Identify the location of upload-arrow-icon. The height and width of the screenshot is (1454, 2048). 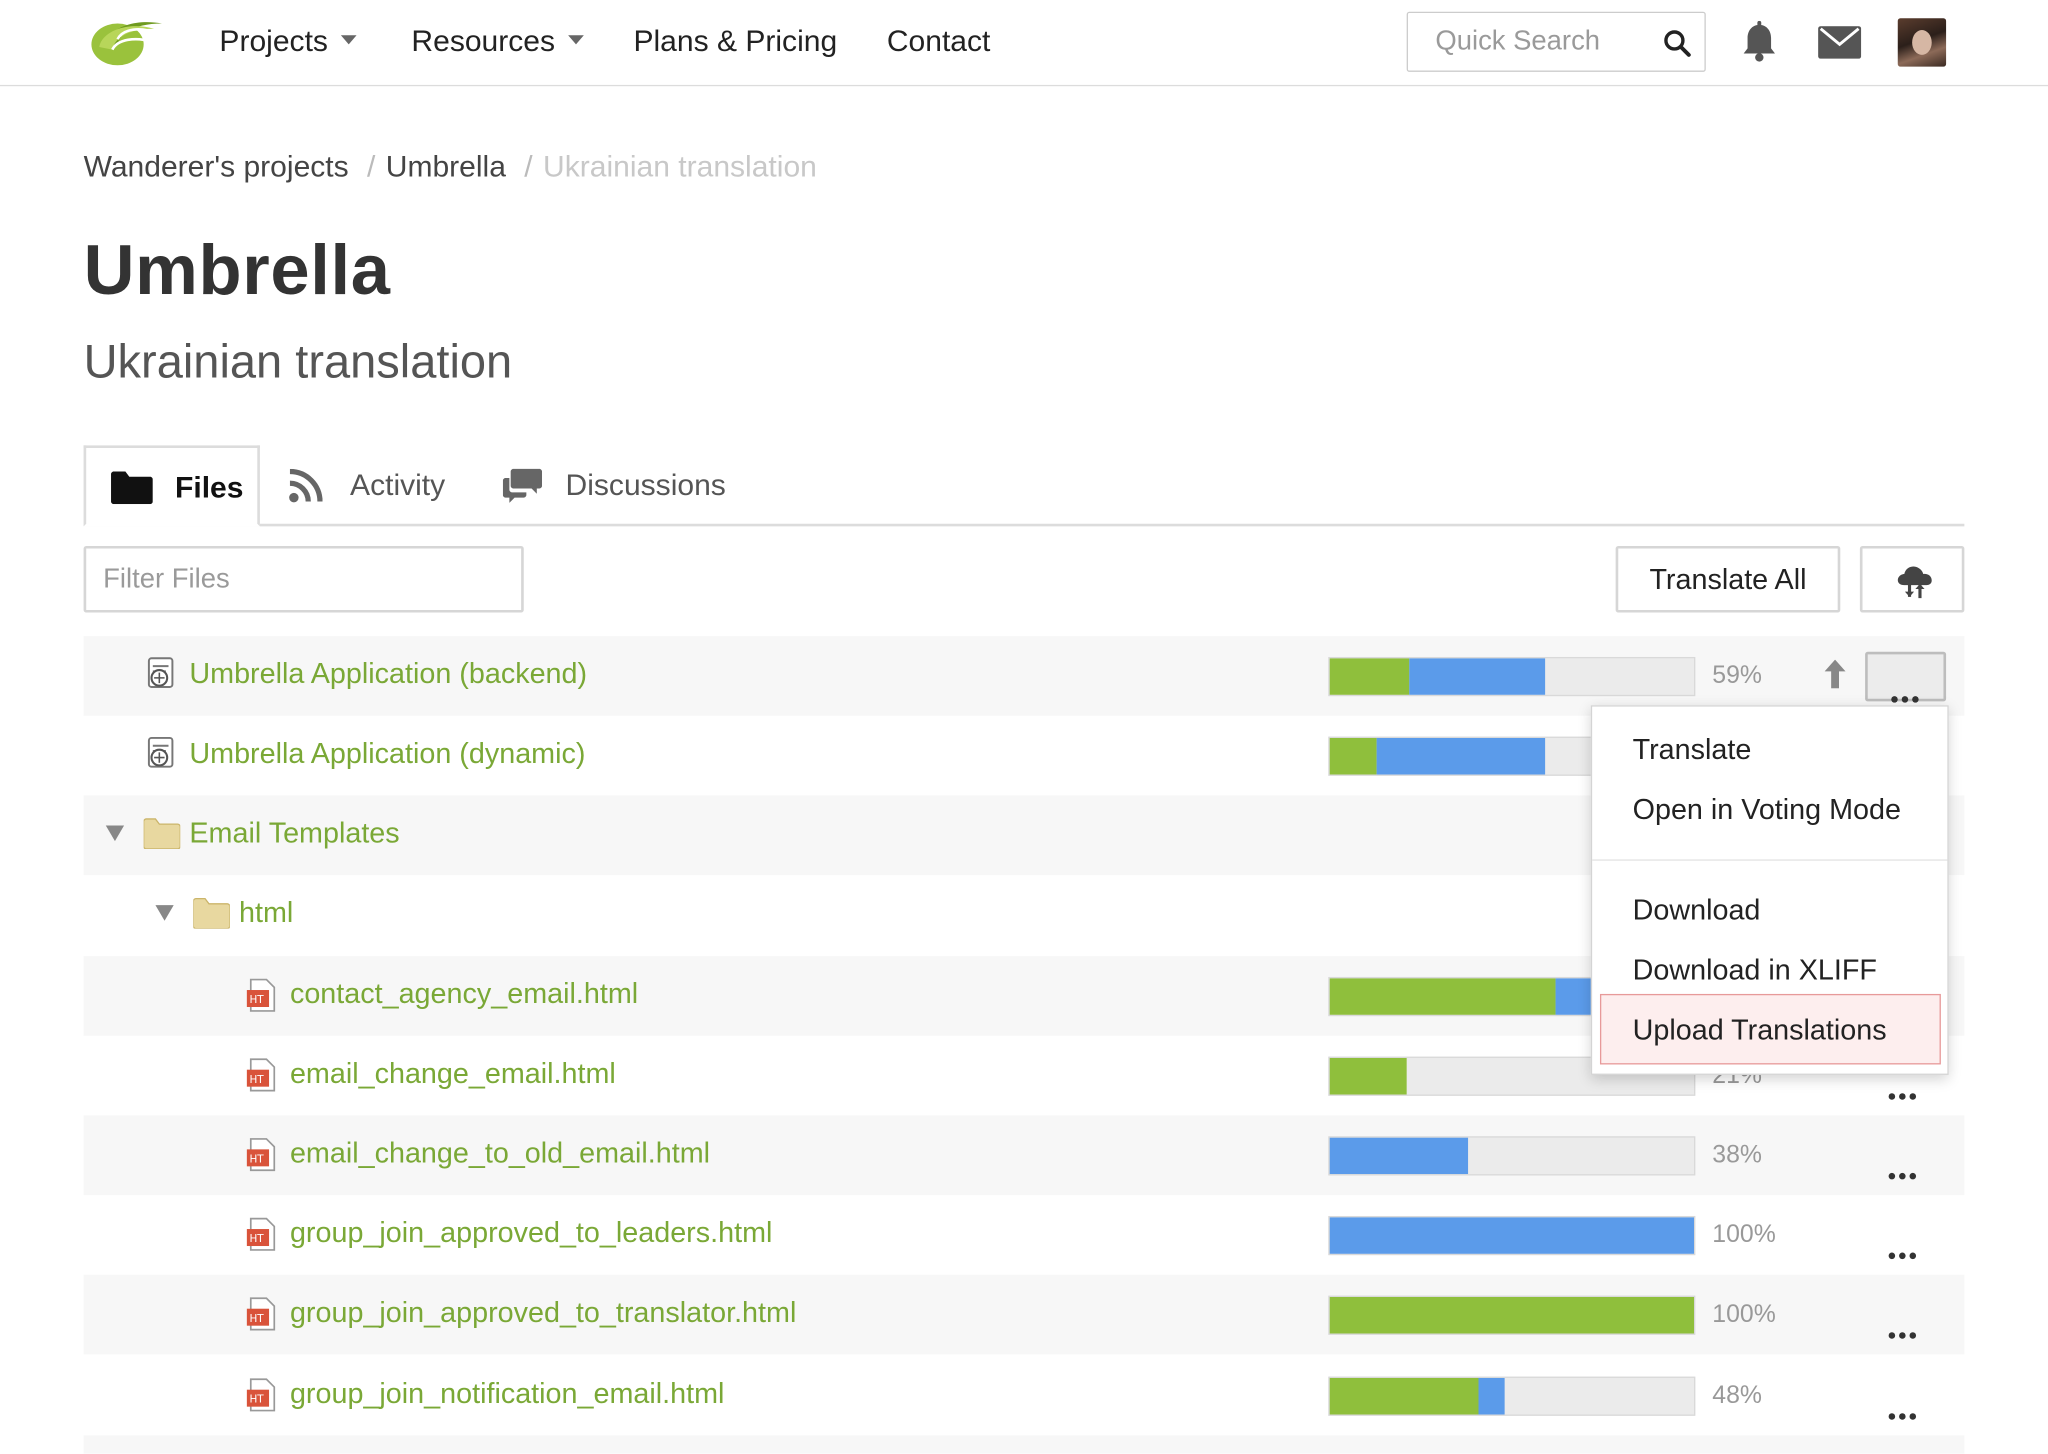
(1835, 677).